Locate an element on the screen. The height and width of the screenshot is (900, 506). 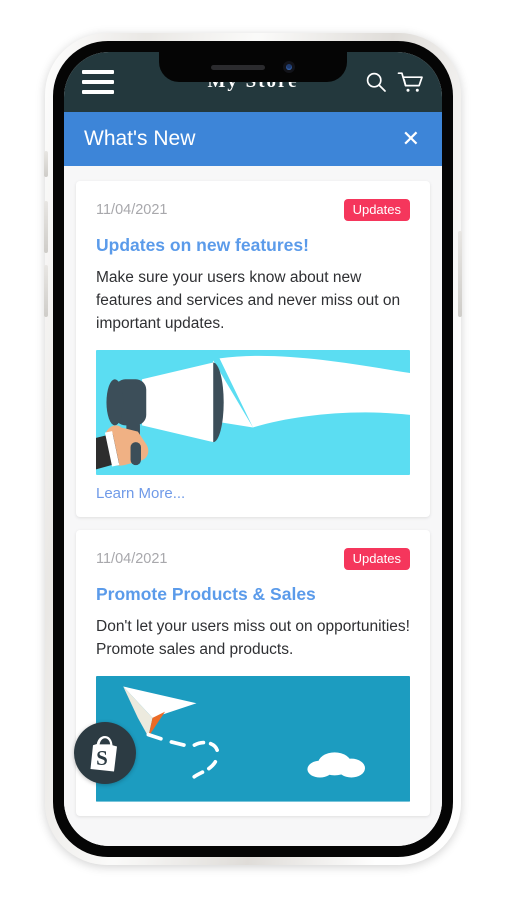
shopify-bag-logo-icon: S is located at coordinates (105, 753).